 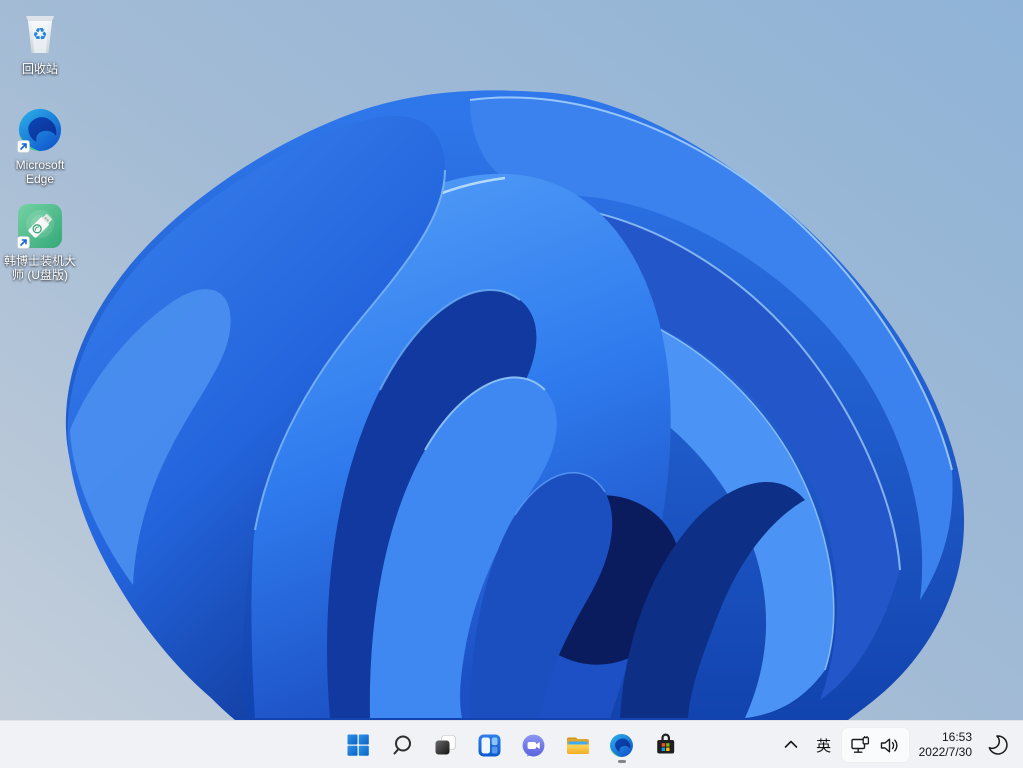 I want to click on shopping-bag-icon, so click(x=666, y=743).